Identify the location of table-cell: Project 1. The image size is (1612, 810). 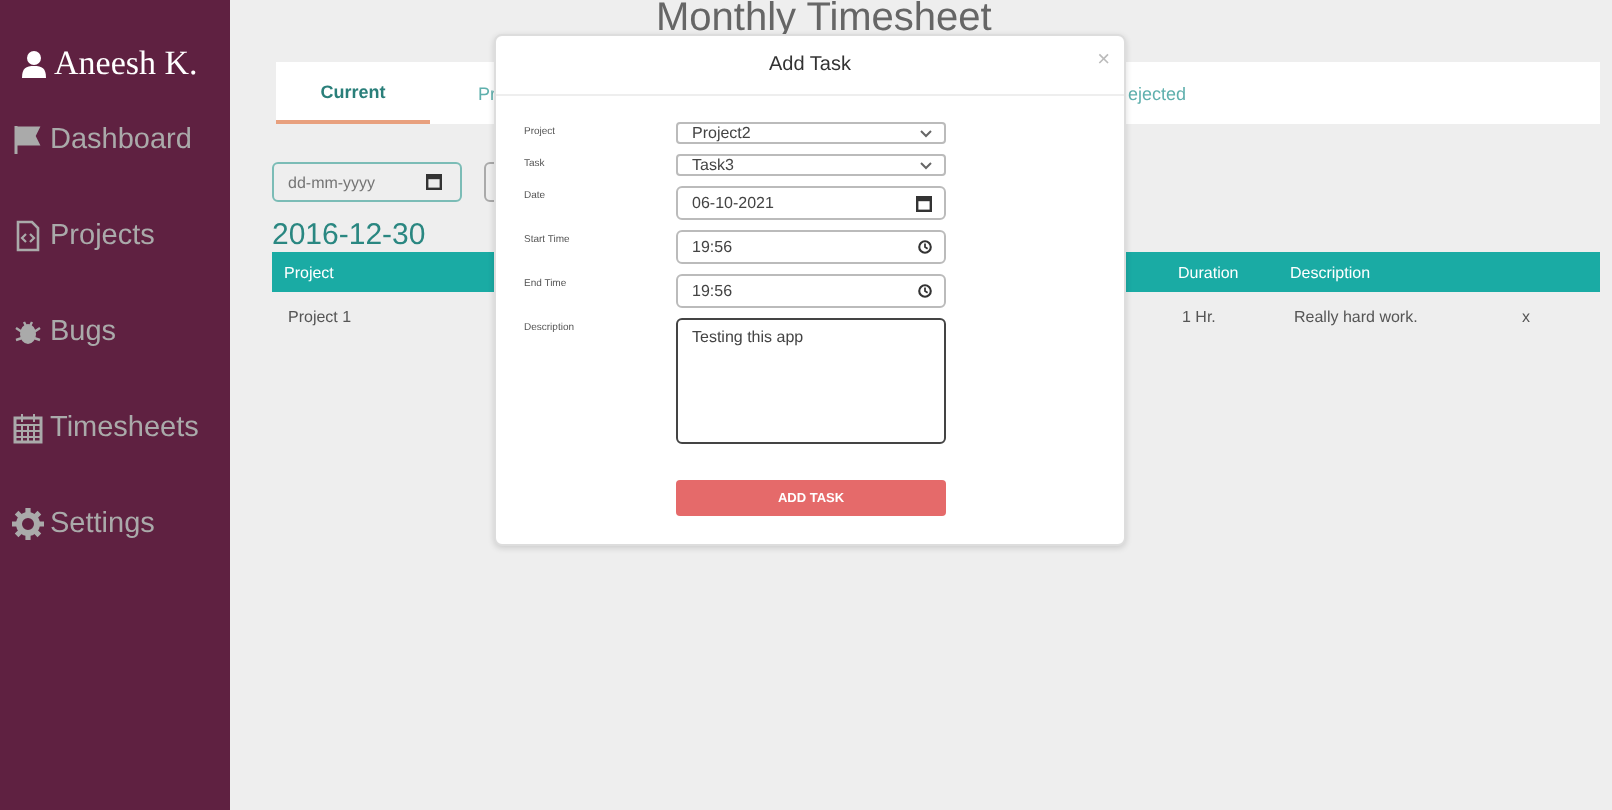
(320, 316).